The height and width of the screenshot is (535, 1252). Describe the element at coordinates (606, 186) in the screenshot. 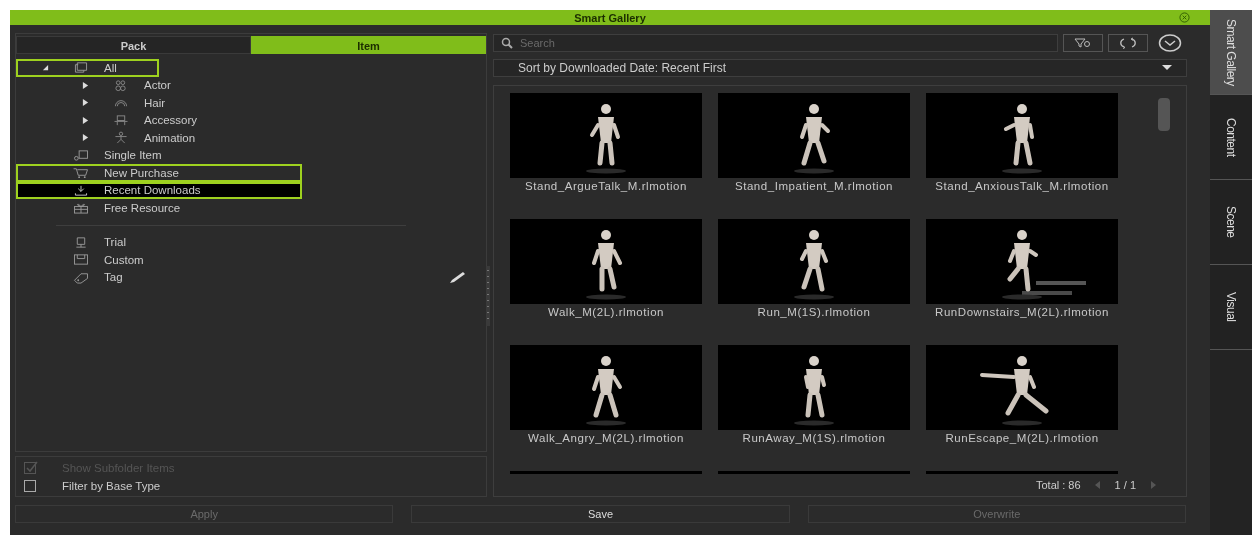

I see `thumbnail-caption: Stand_ArgueTalk_M.rlmotion` at that location.